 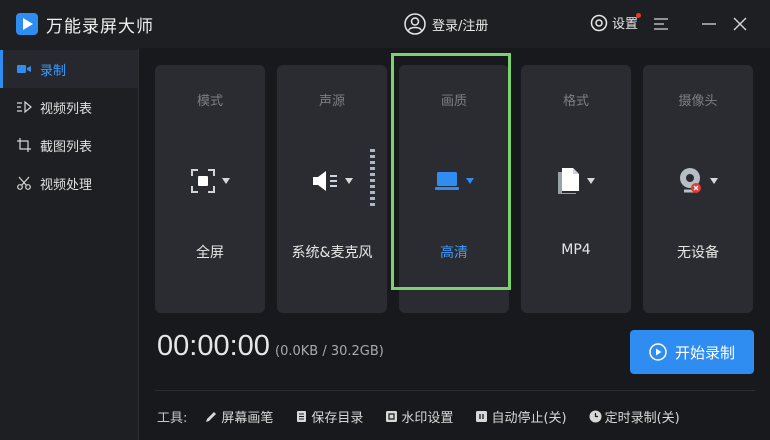 I want to click on tool-label: 保存目录, so click(x=337, y=418).